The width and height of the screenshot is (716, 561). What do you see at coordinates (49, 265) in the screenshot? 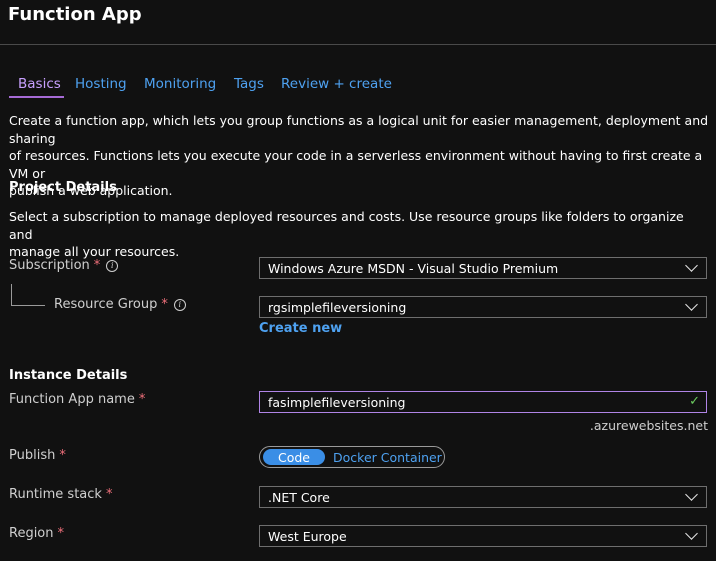
I see `subscription-label-text: Subscription` at bounding box center [49, 265].